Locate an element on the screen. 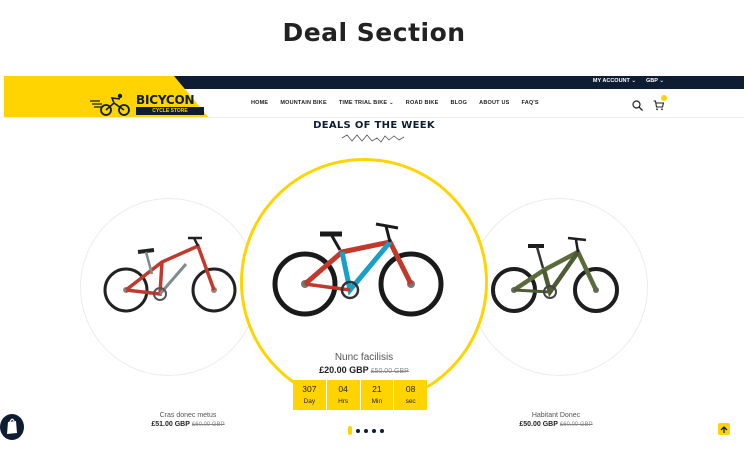 The height and width of the screenshot is (465, 748). countdown-timer: 307 Day 04 Hrs 21 Min 08 sec is located at coordinates (360, 395).